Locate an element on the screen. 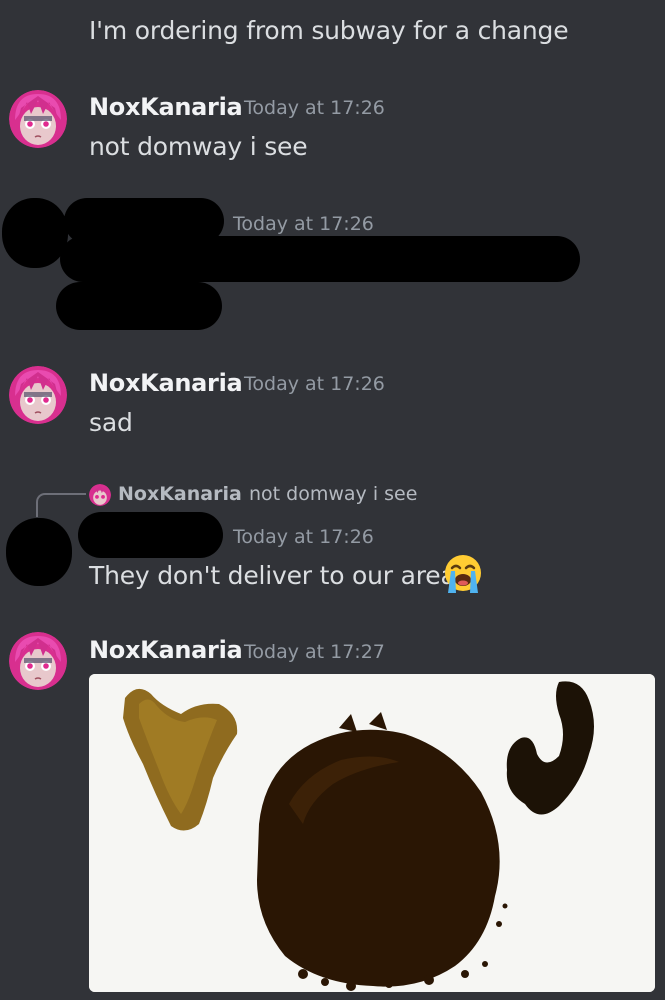 Image resolution: width=665 pixels, height=1000 pixels. reply-avatar is located at coordinates (100, 495).